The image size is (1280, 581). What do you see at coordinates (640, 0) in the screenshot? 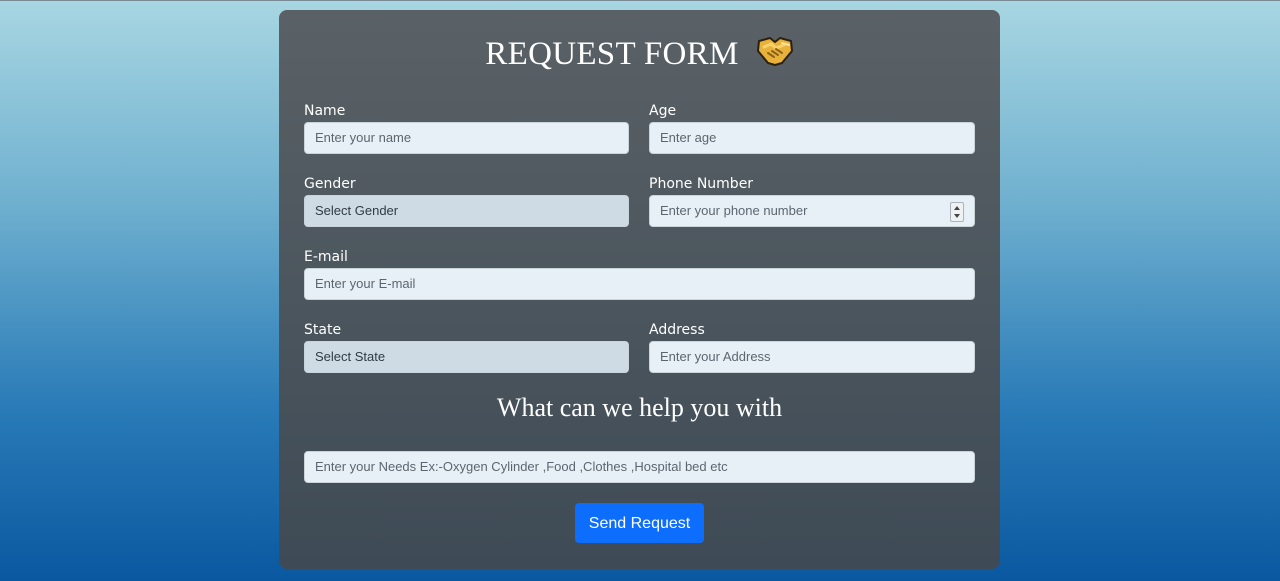
I see `window-top-border` at bounding box center [640, 0].